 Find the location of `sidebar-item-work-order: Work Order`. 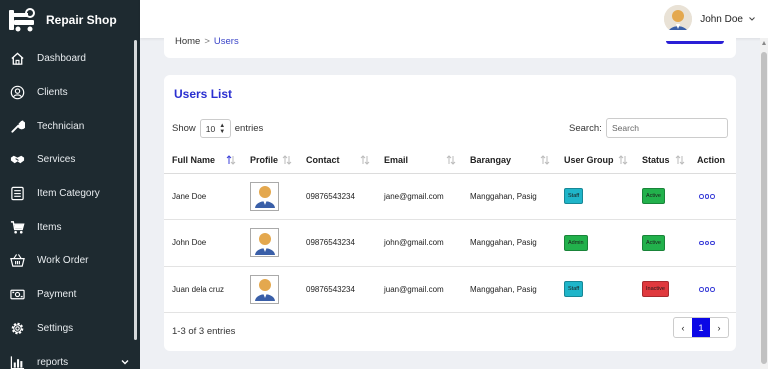

sidebar-item-work-order: Work Order is located at coordinates (68, 261).